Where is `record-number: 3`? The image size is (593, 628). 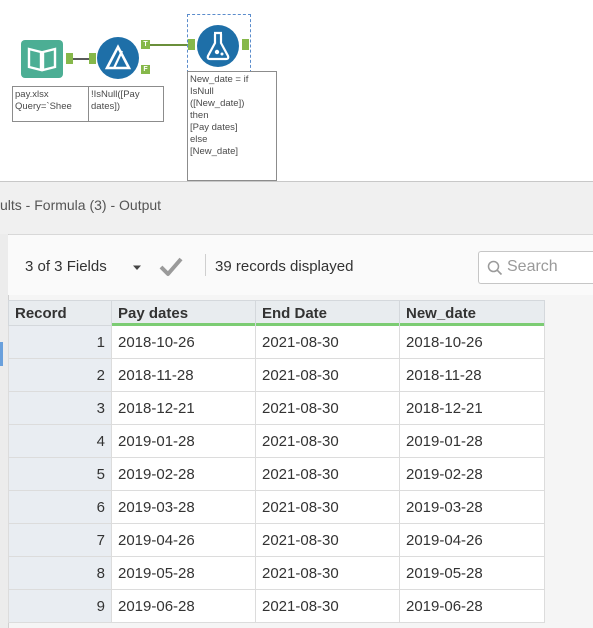 record-number: 3 is located at coordinates (60, 408).